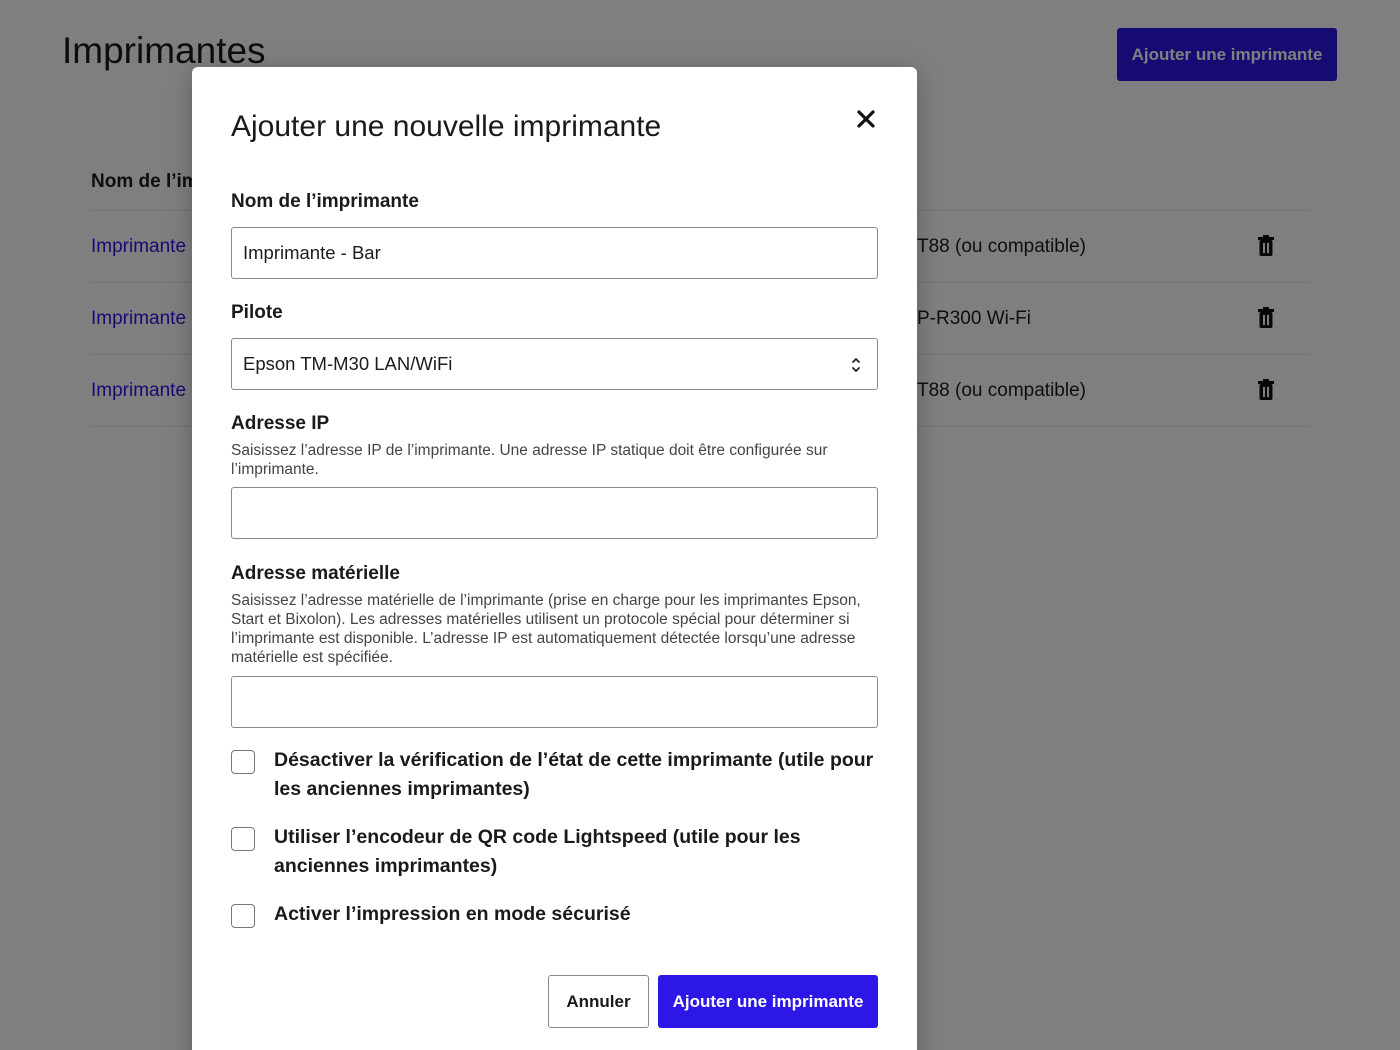 Image resolution: width=1400 pixels, height=1050 pixels. What do you see at coordinates (768, 1001) in the screenshot?
I see `submit-add-printer-button: Ajouter une imprimante` at bounding box center [768, 1001].